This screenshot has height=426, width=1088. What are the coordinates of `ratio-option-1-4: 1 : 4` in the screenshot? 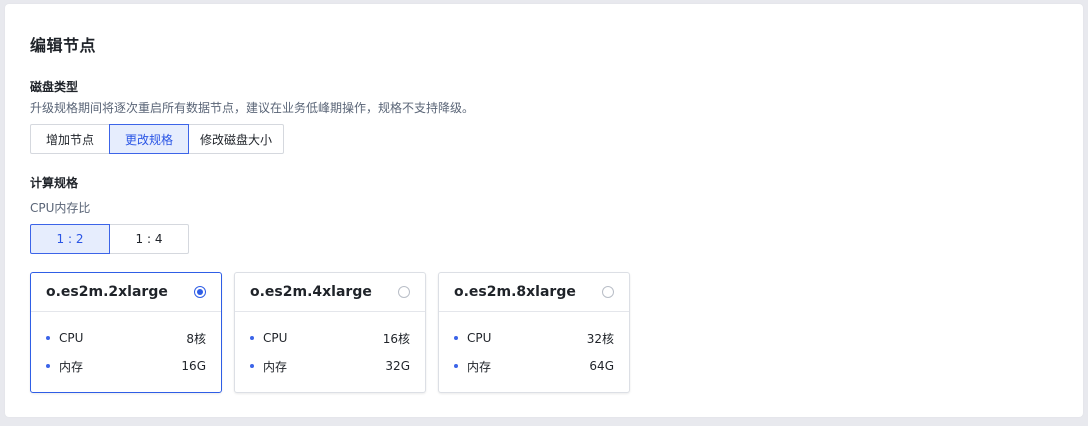 It's located at (149, 239).